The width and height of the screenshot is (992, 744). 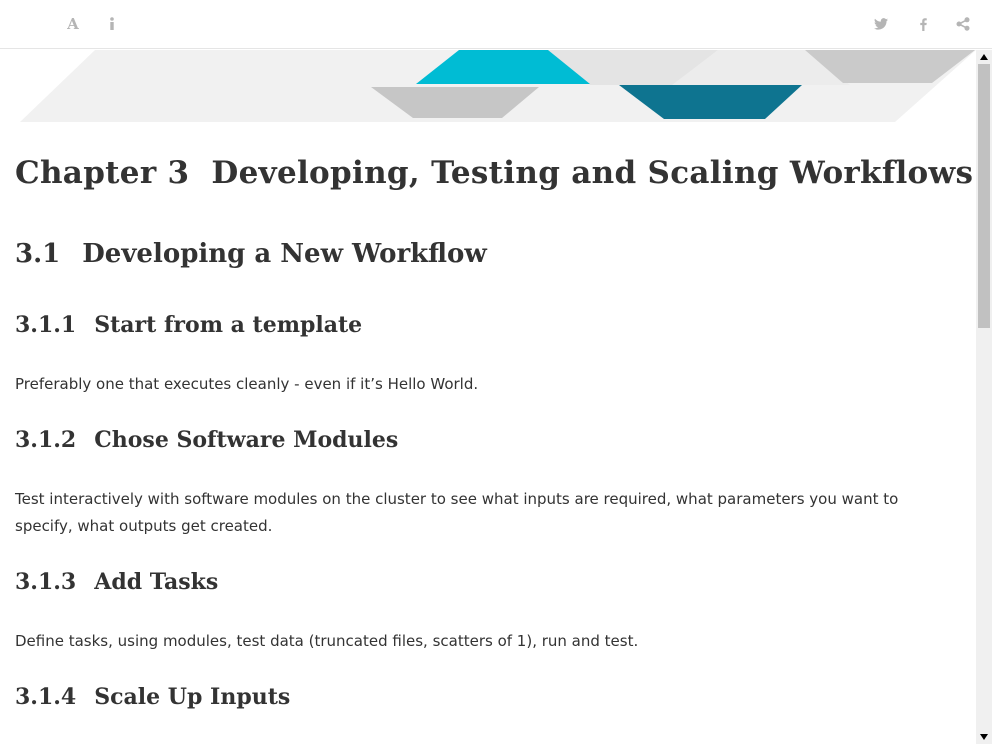 I want to click on vertical-scrollbar, so click(x=984, y=397).